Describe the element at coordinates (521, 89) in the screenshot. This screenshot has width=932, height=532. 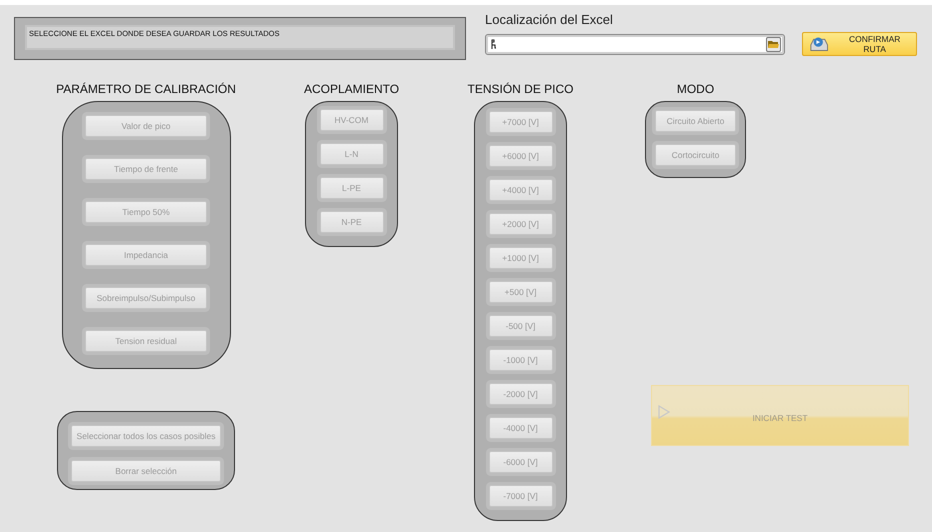
I see `section-title: TENSIÓN DE PICO` at that location.